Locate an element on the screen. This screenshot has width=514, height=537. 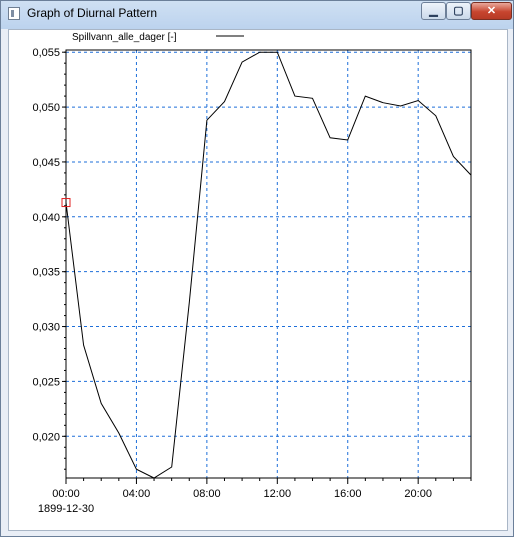
x-tick-label: 00:00 is located at coordinates (66, 494).